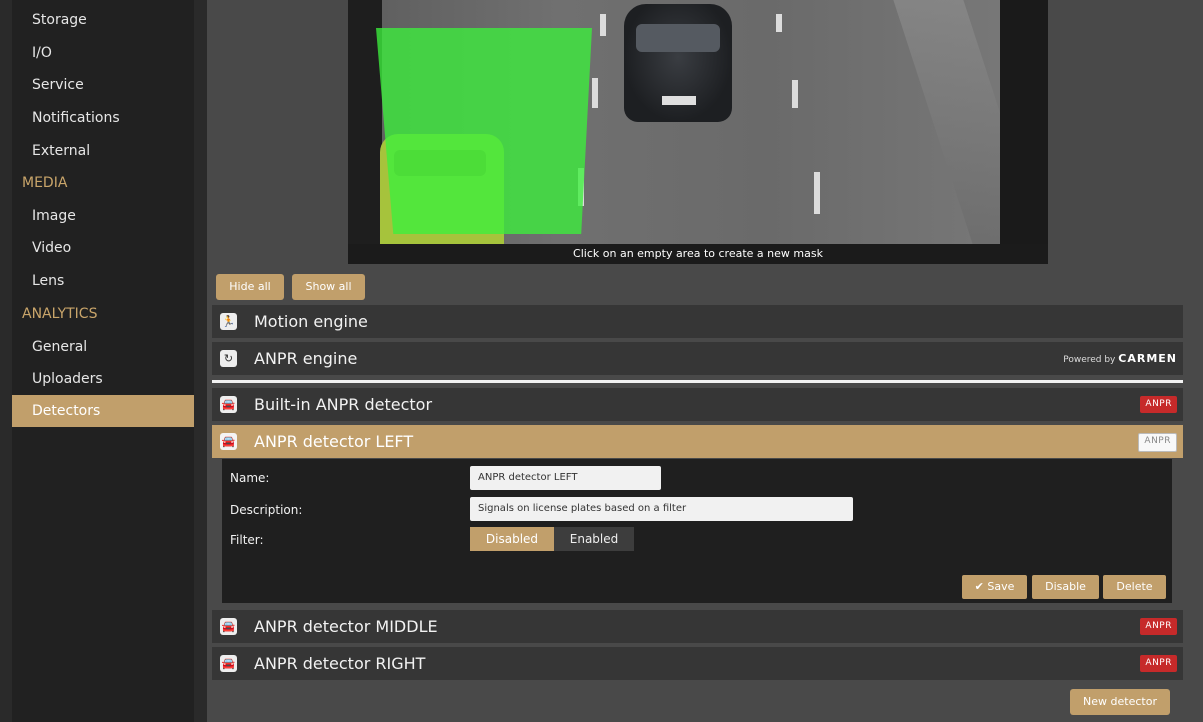 The image size is (1203, 722). I want to click on detector-middle-panel: 🚘 ANPR detector MIDDLE ANPR, so click(697, 626).